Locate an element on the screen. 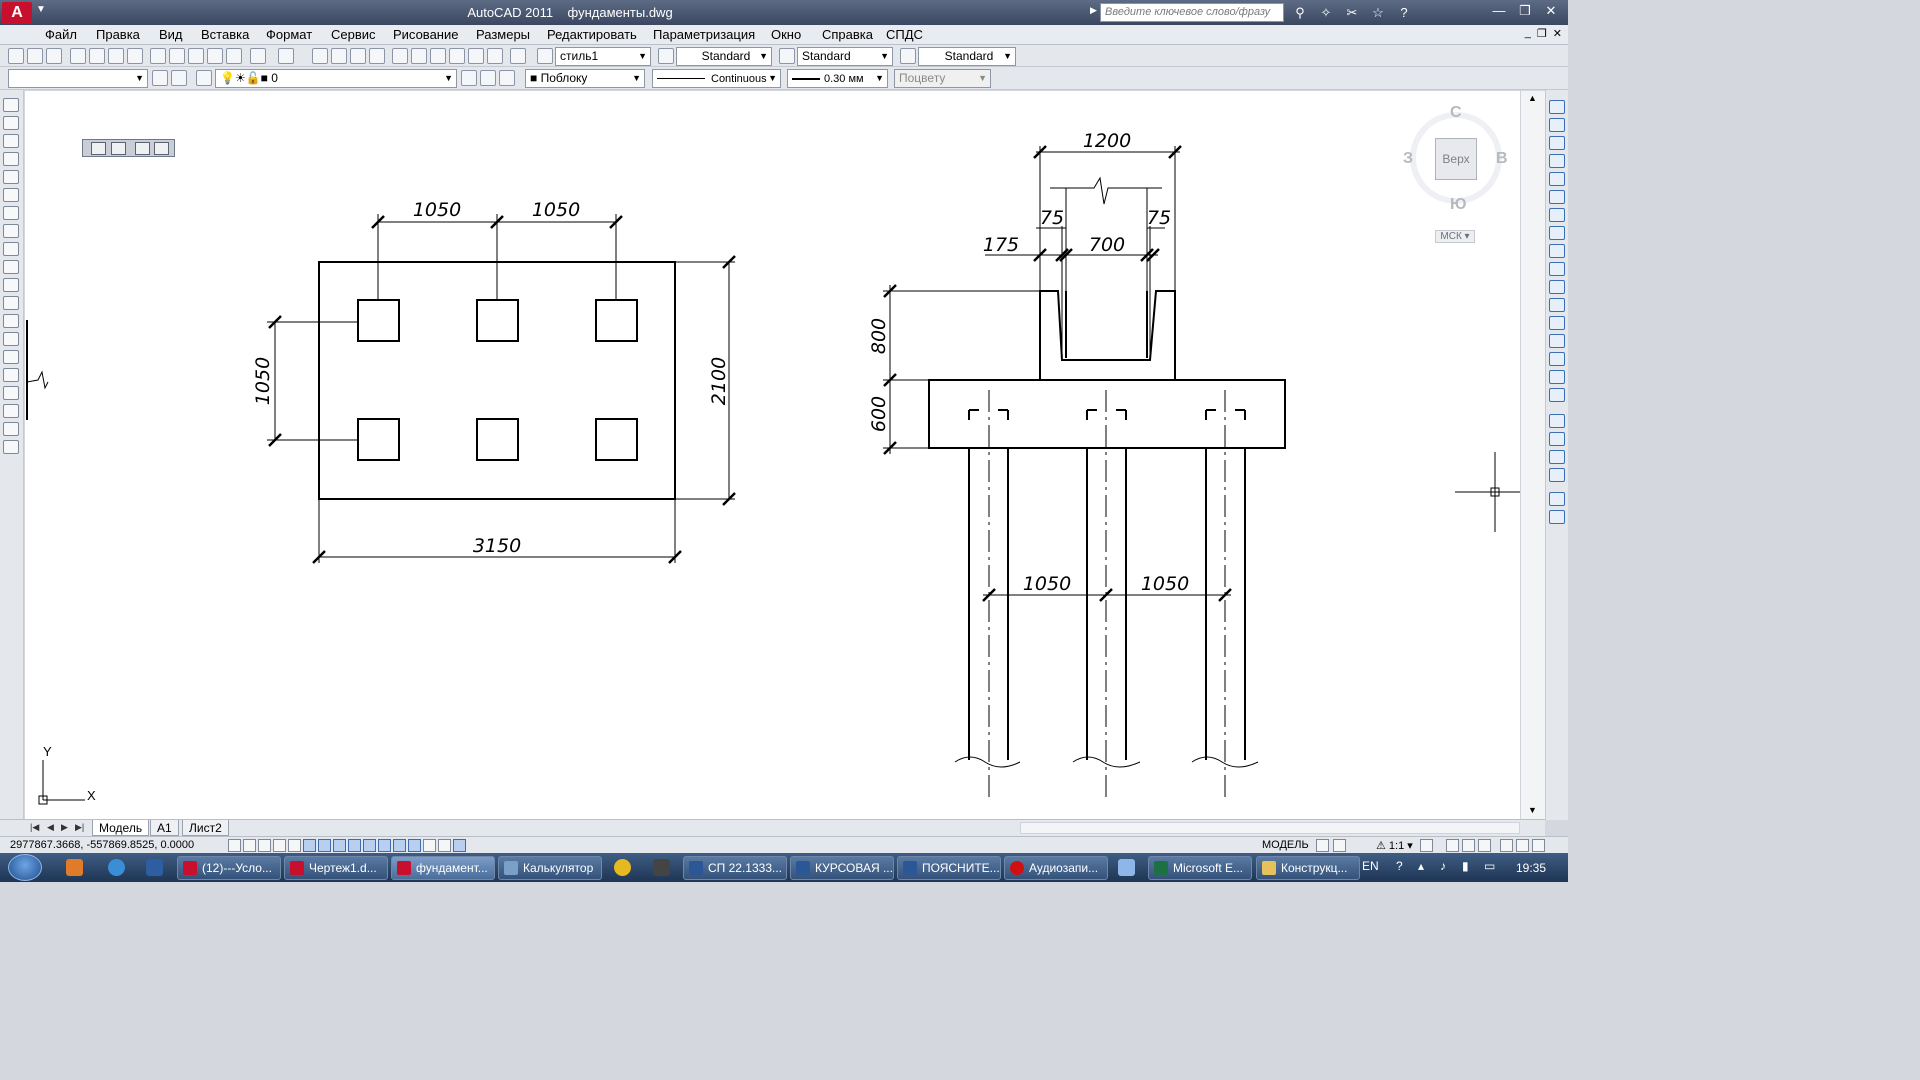 The width and height of the screenshot is (1920, 1080). line-icon is located at coordinates (11, 105).